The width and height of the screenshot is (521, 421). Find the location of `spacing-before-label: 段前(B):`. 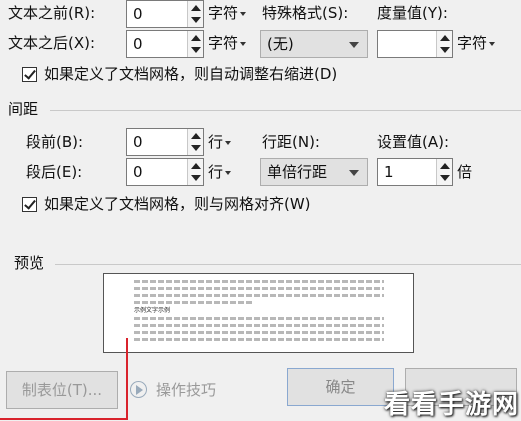

spacing-before-label: 段前(B): is located at coordinates (55, 142).